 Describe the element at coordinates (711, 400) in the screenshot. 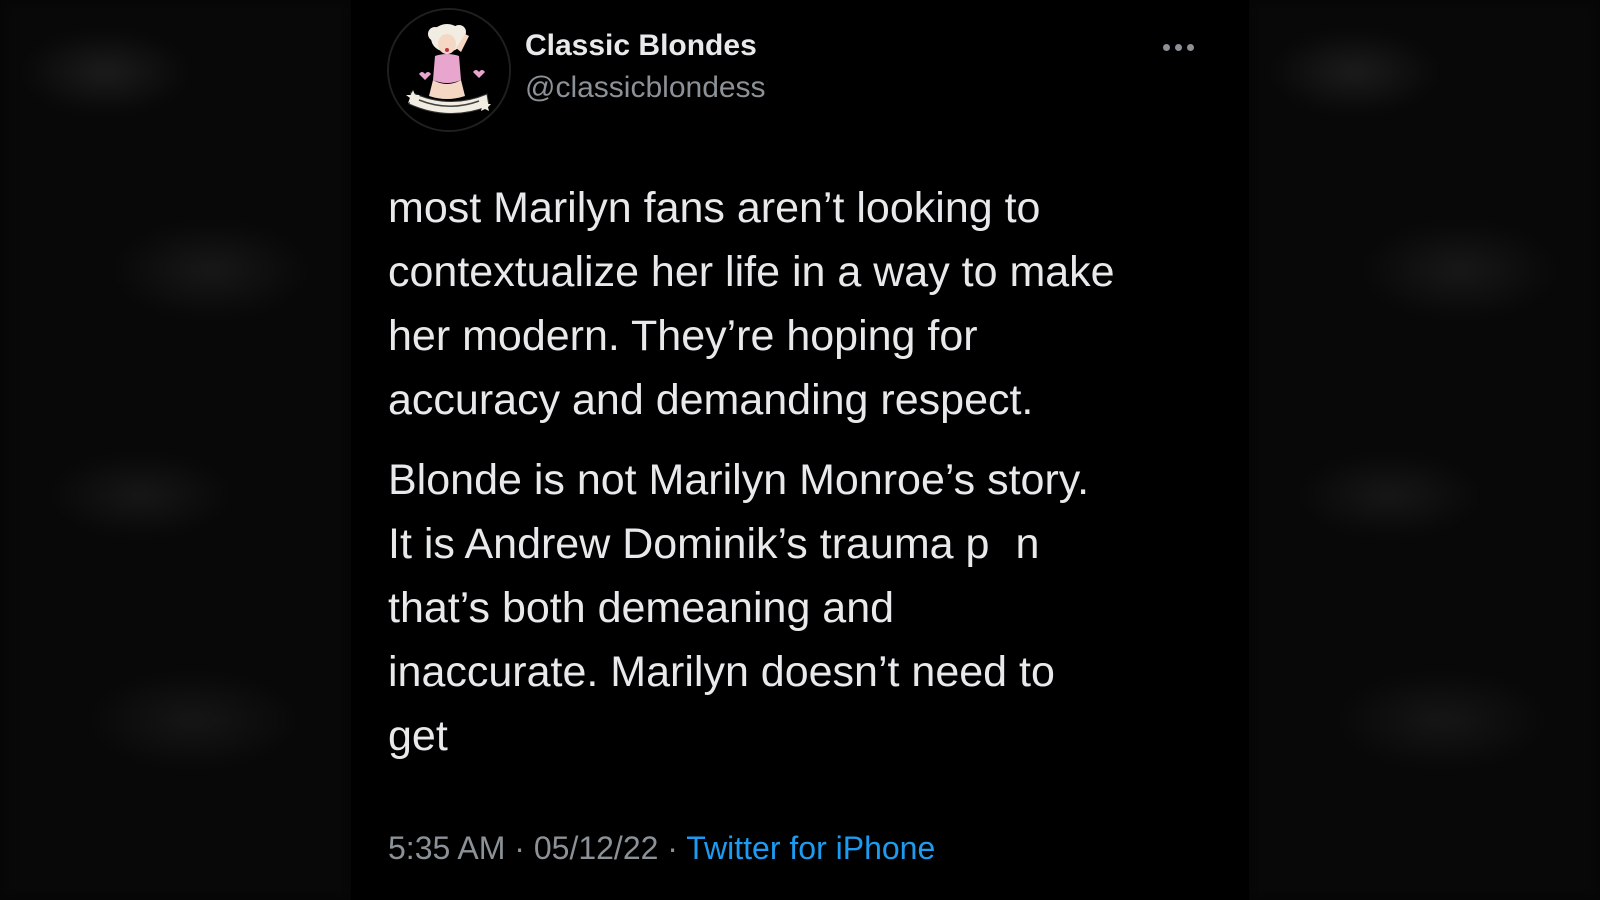

I see `tweet-text-line: accuracy and demanding respect.` at that location.